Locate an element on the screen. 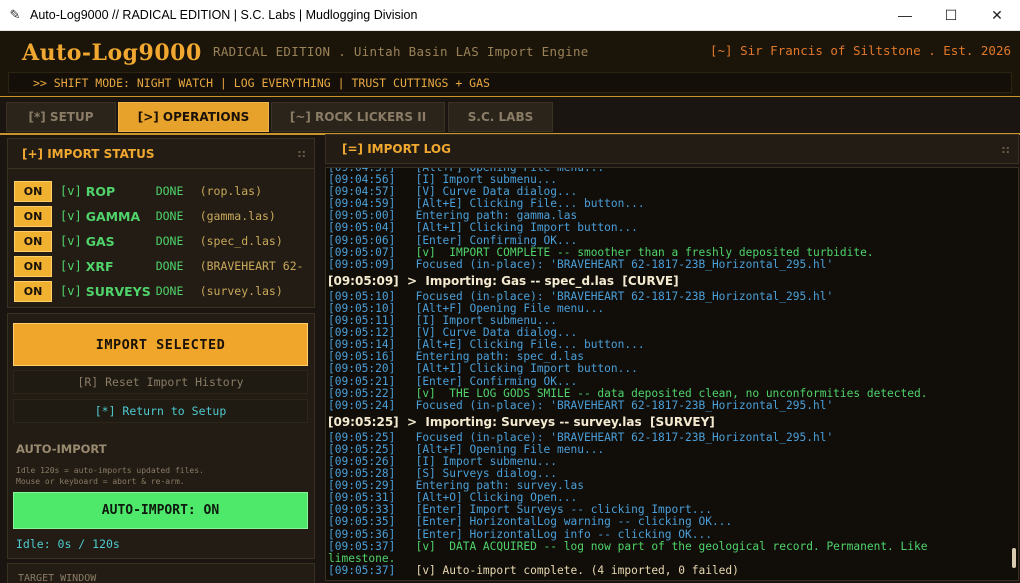 The image size is (1020, 583). log-timestamp: [09:05:00] is located at coordinates (362, 216).